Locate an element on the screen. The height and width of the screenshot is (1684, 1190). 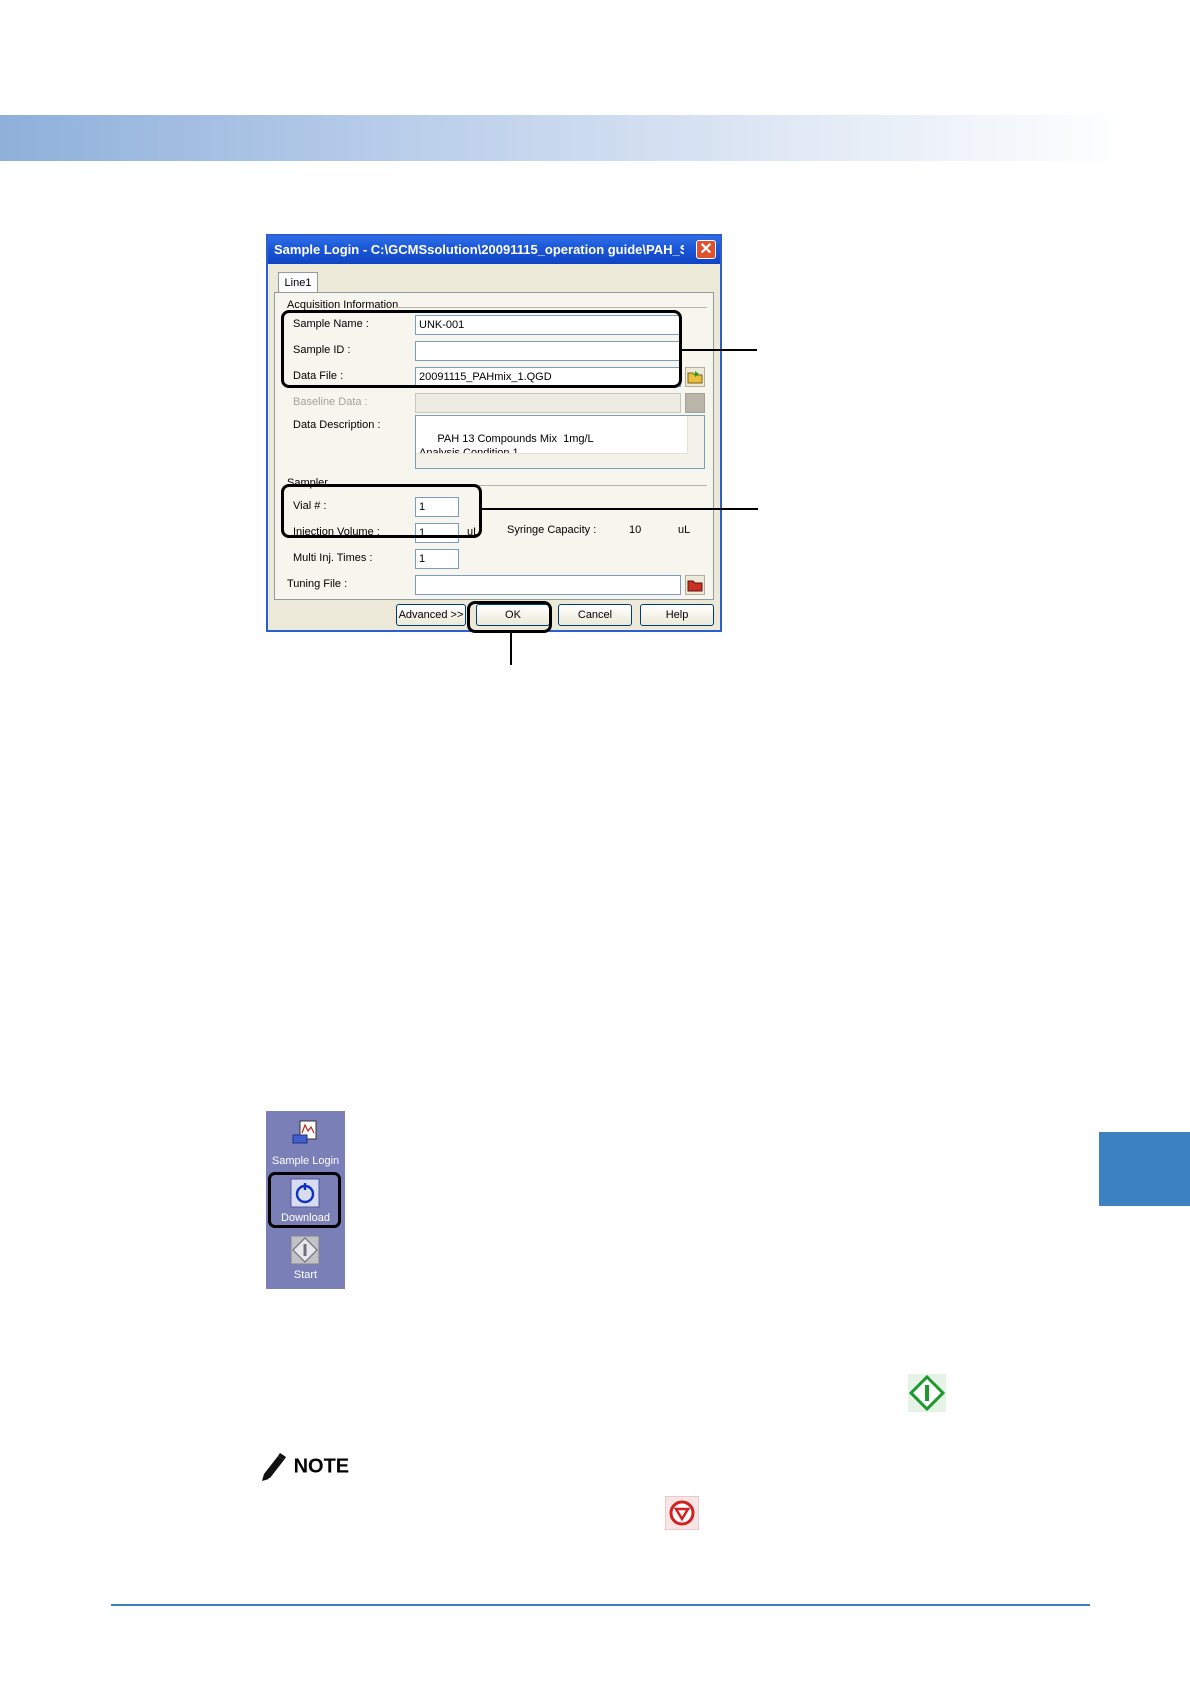
stop-icon is located at coordinates (682, 1513).